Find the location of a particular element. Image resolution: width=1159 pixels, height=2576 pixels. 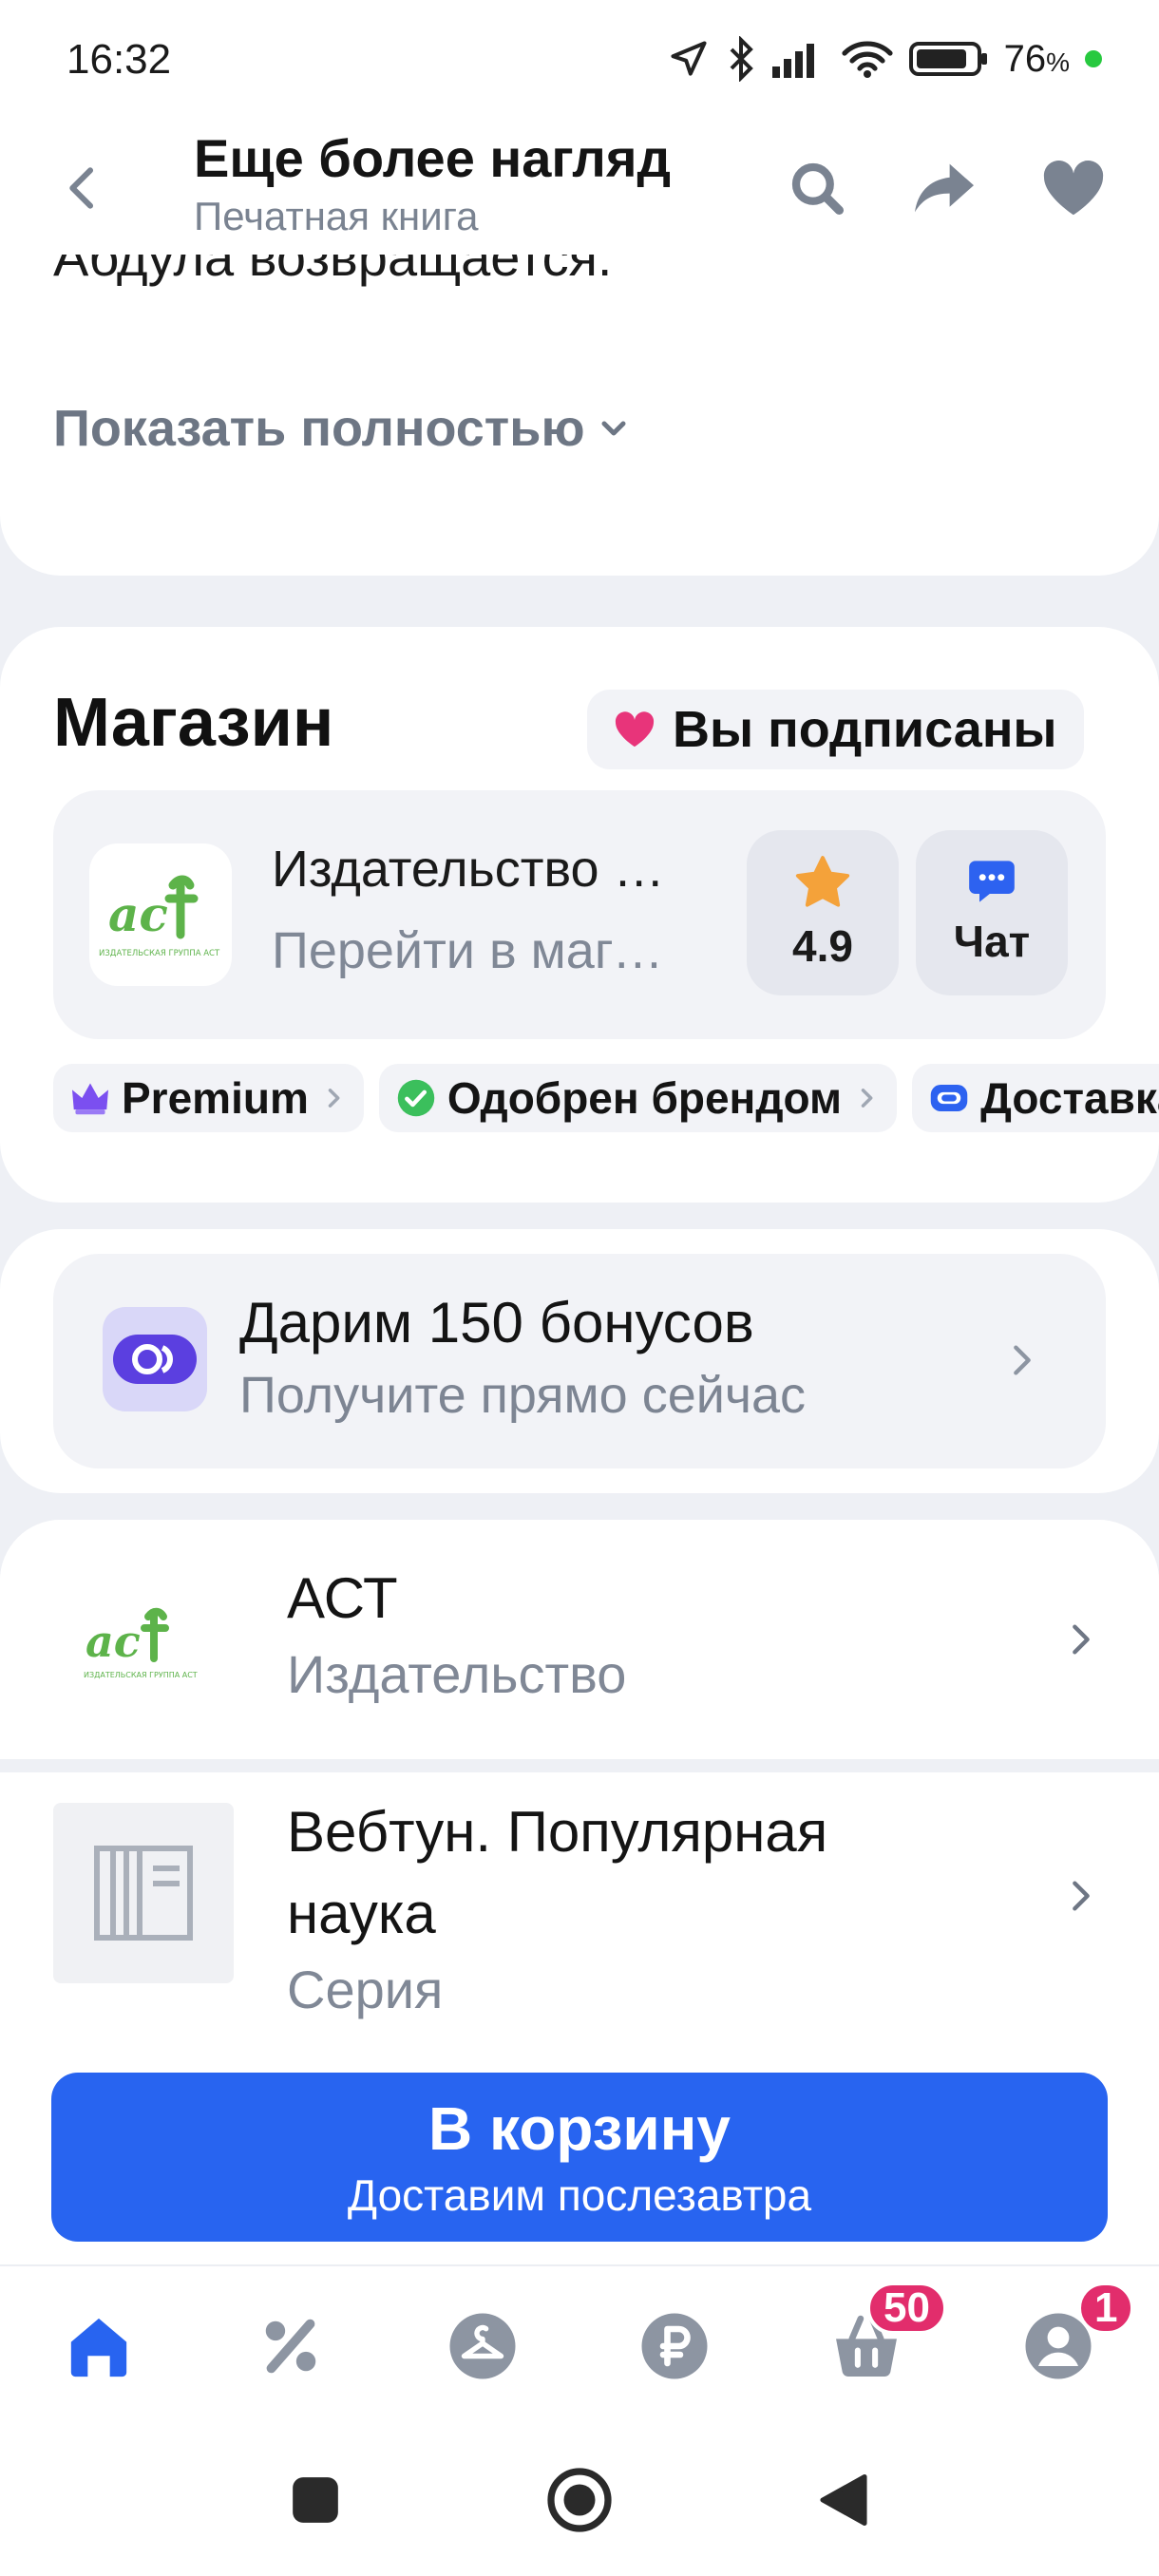

home-system-button is located at coordinates (580, 2500).